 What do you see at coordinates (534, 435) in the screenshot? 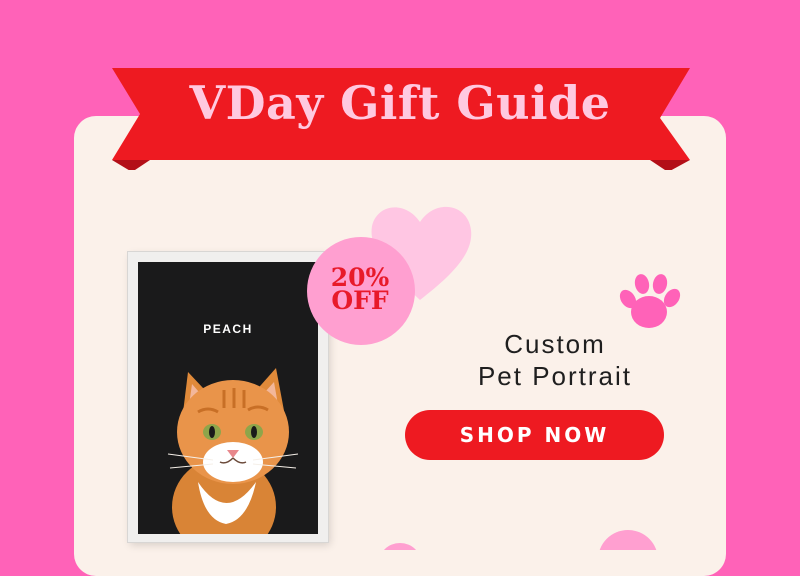
I see `shop-now-button: SHOP NOW` at bounding box center [534, 435].